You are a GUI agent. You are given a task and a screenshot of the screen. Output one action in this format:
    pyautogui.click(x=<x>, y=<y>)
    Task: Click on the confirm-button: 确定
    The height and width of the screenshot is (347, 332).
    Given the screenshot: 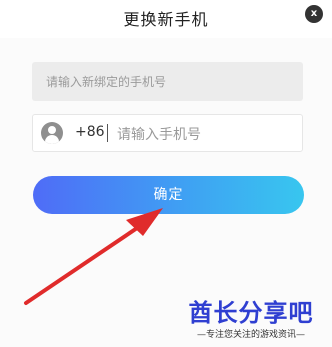 What is the action you would take?
    pyautogui.click(x=168, y=195)
    